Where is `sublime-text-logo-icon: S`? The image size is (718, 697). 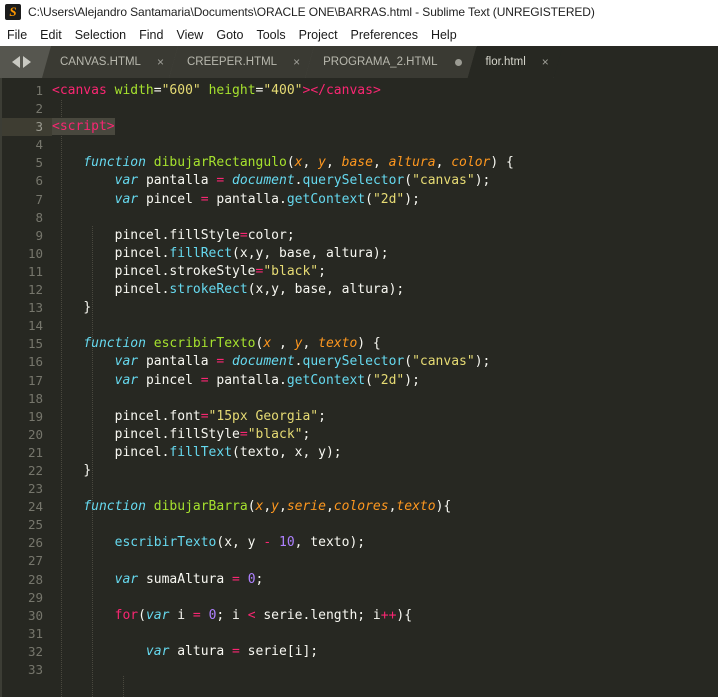 sublime-text-logo-icon: S is located at coordinates (13, 12).